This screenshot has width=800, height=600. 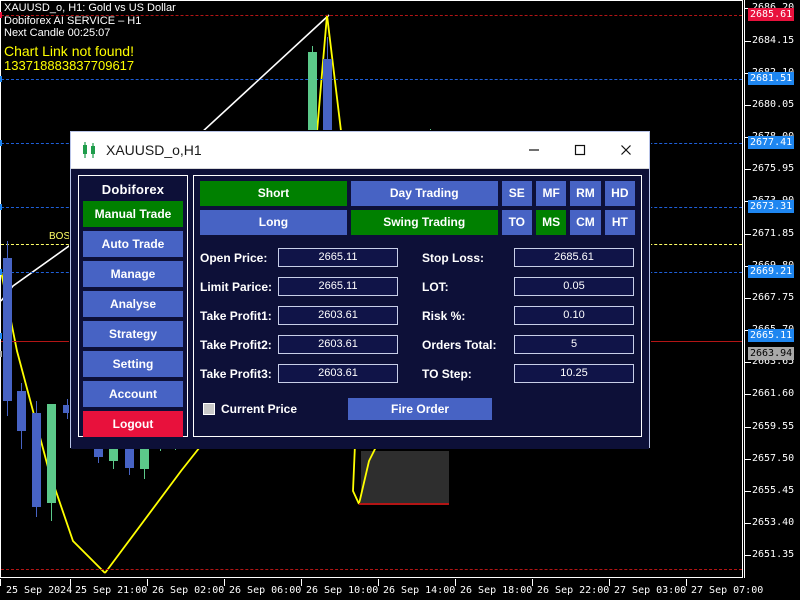 I want to click on sidebar-item-manual-trade: Manual Trade, so click(x=133, y=214).